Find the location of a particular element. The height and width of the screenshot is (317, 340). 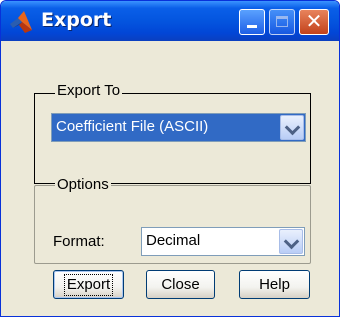

export-to-value: Coefficient File (ASCII) is located at coordinates (132, 126).